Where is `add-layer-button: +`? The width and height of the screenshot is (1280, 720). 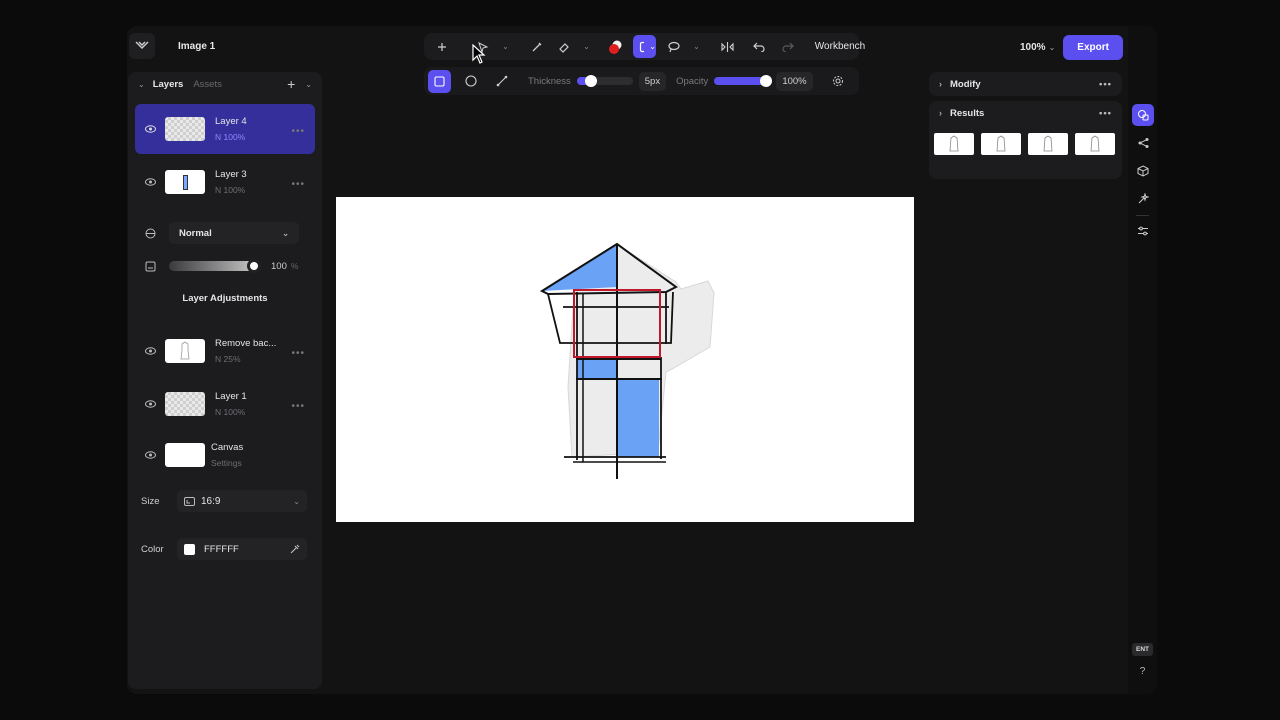
add-layer-button: + is located at coordinates (291, 84).